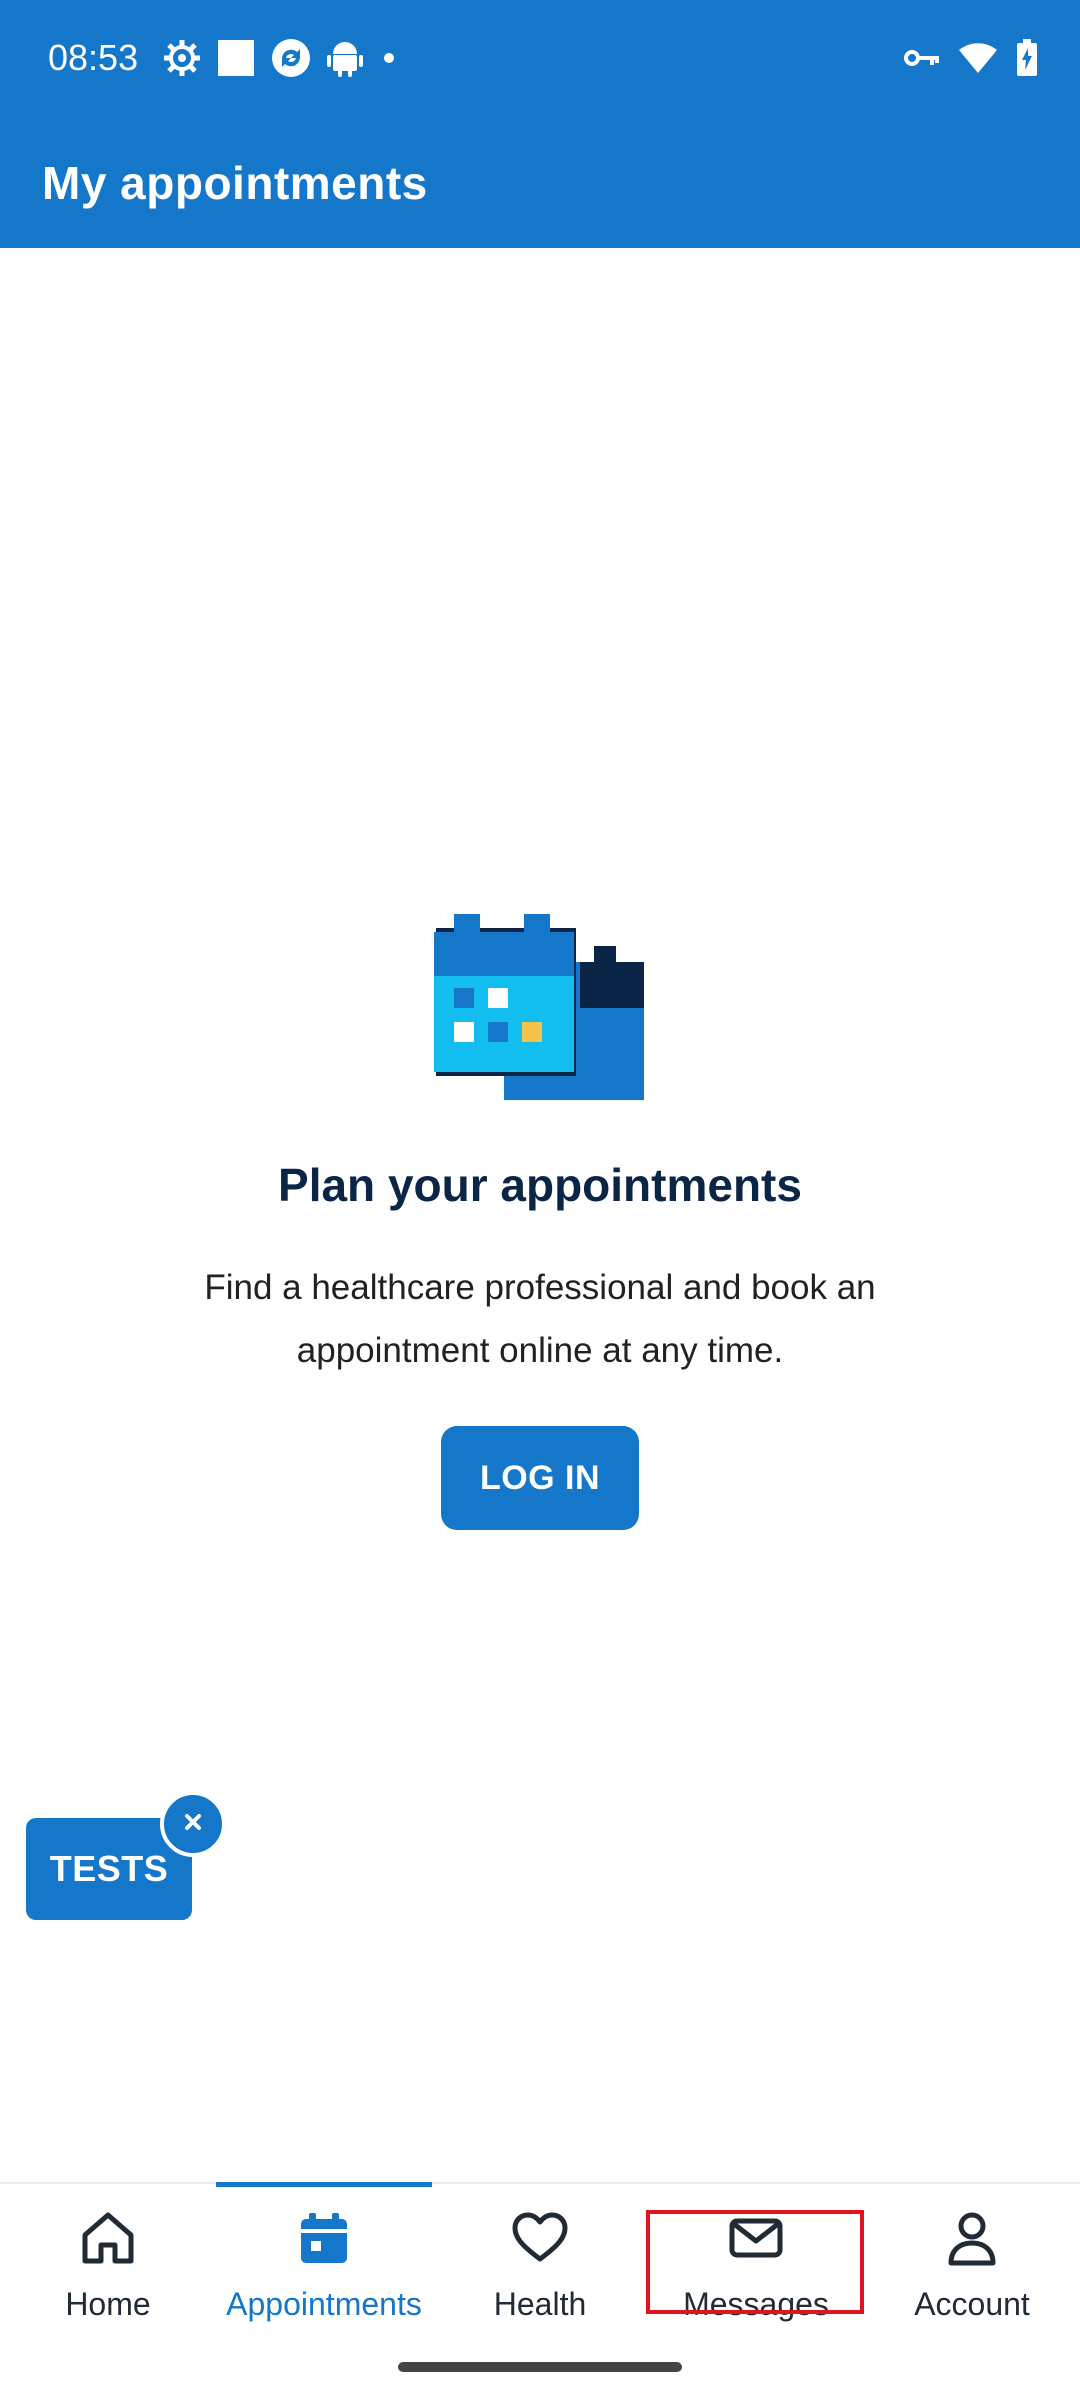  I want to click on status-icons-left, so click(281, 58).